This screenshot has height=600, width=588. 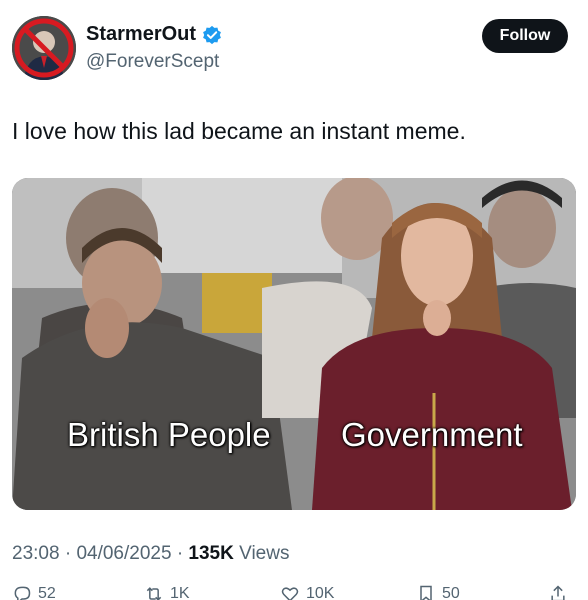 I want to click on like-button: 10K, so click(x=307, y=592).